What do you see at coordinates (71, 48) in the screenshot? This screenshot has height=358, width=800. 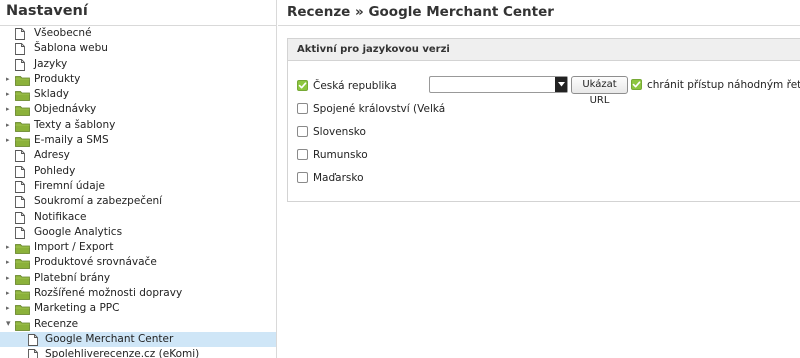 I see `sidebar-item-label: Šablona webu` at bounding box center [71, 48].